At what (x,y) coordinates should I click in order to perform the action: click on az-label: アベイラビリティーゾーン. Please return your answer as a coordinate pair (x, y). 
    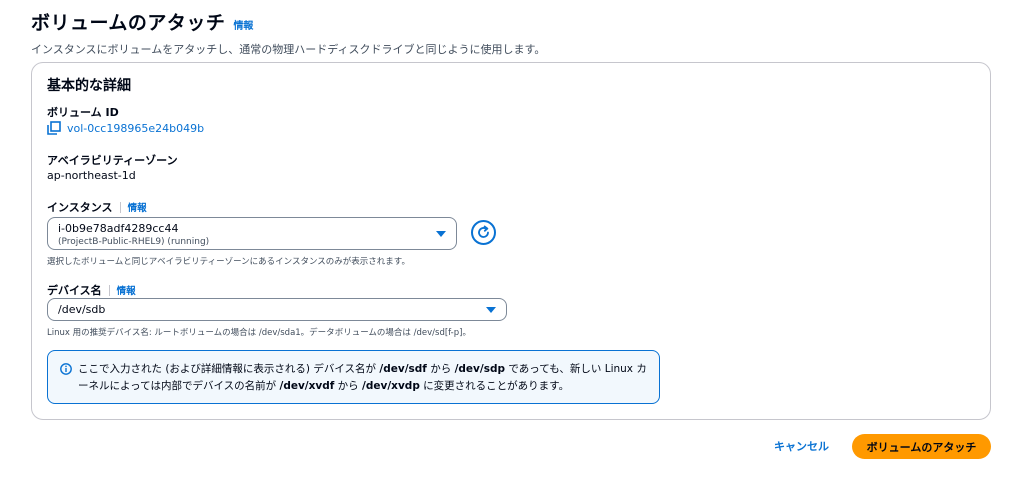
    Looking at the image, I should click on (112, 160).